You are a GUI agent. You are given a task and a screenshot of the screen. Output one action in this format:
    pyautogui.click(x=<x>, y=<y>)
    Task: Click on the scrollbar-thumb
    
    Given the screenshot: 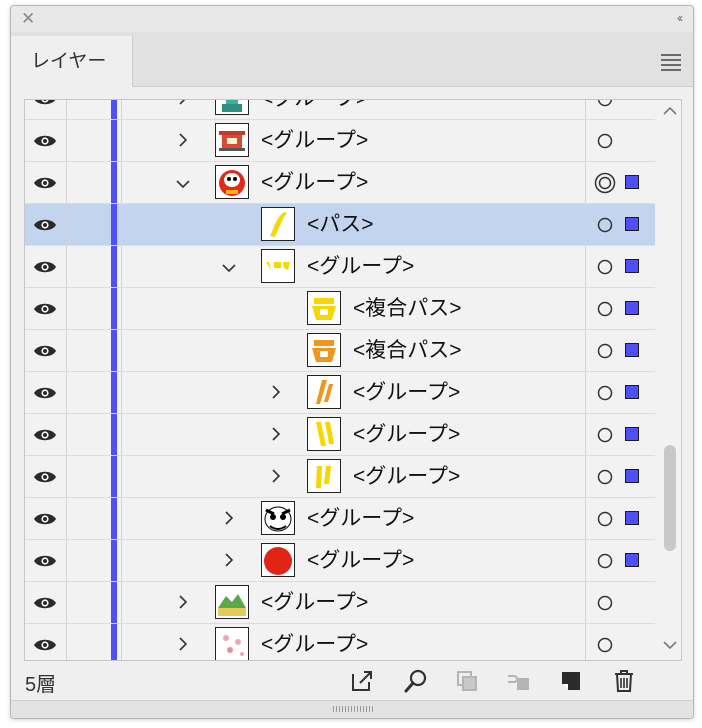 What is the action you would take?
    pyautogui.click(x=670, y=498)
    